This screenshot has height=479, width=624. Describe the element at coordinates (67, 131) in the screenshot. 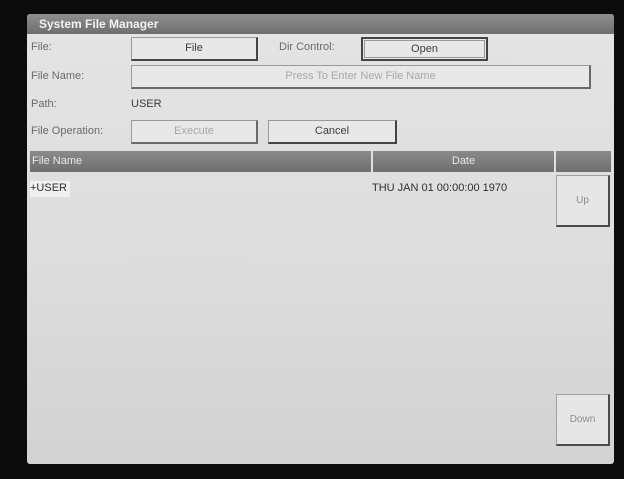

I see `file-operation-label: File Operation:` at that location.